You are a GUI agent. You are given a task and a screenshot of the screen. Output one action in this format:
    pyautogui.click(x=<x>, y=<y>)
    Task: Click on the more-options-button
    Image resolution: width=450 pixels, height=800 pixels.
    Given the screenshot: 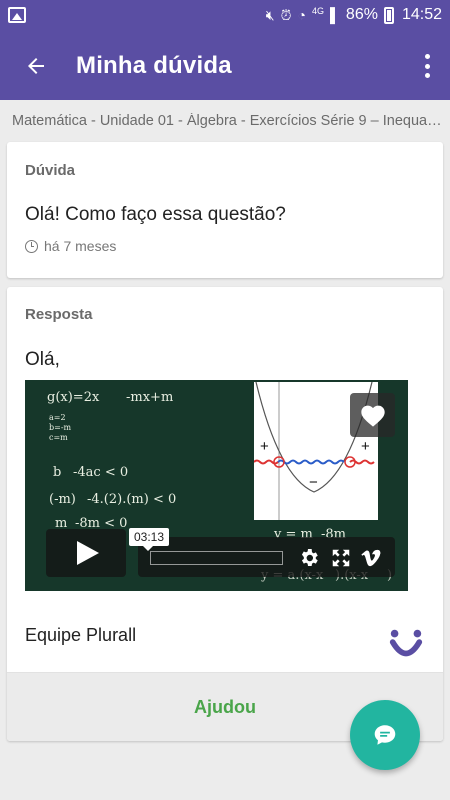 What is the action you would take?
    pyautogui.click(x=427, y=66)
    